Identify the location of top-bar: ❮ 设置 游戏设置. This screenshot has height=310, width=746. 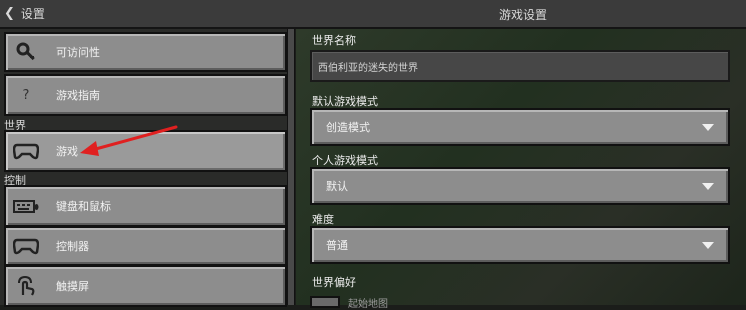
(373, 14).